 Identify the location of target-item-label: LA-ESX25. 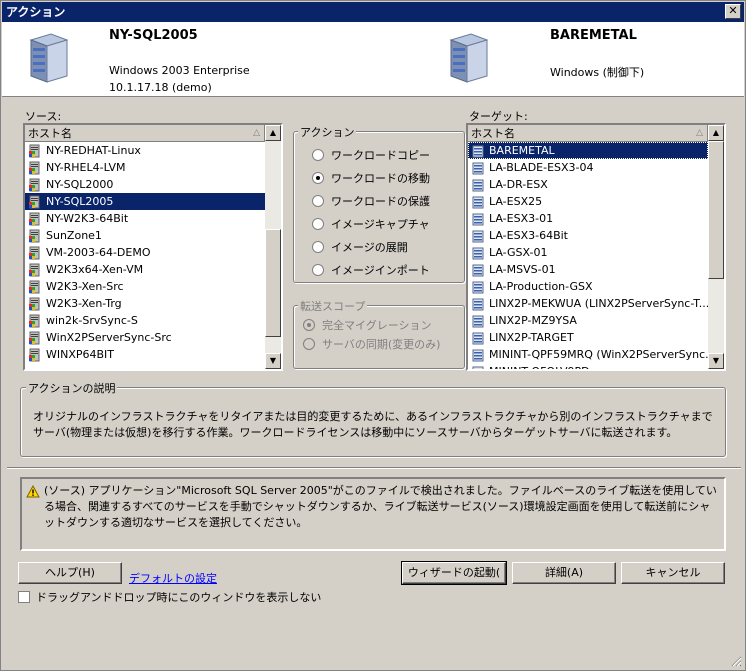
(516, 201).